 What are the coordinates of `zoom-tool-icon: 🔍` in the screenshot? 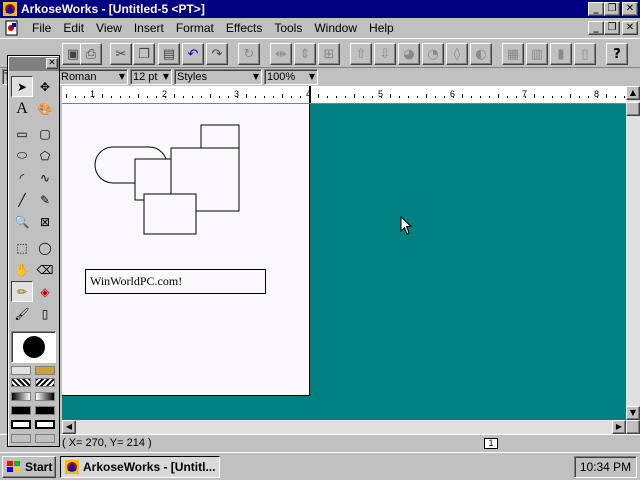 It's located at (22, 221).